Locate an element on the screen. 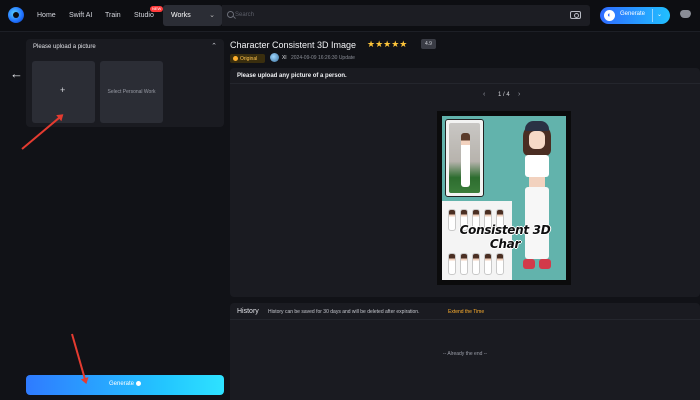 Image resolution: width=700 pixels, height=400 pixels. generate-text: Generate is located at coordinates (121, 384).